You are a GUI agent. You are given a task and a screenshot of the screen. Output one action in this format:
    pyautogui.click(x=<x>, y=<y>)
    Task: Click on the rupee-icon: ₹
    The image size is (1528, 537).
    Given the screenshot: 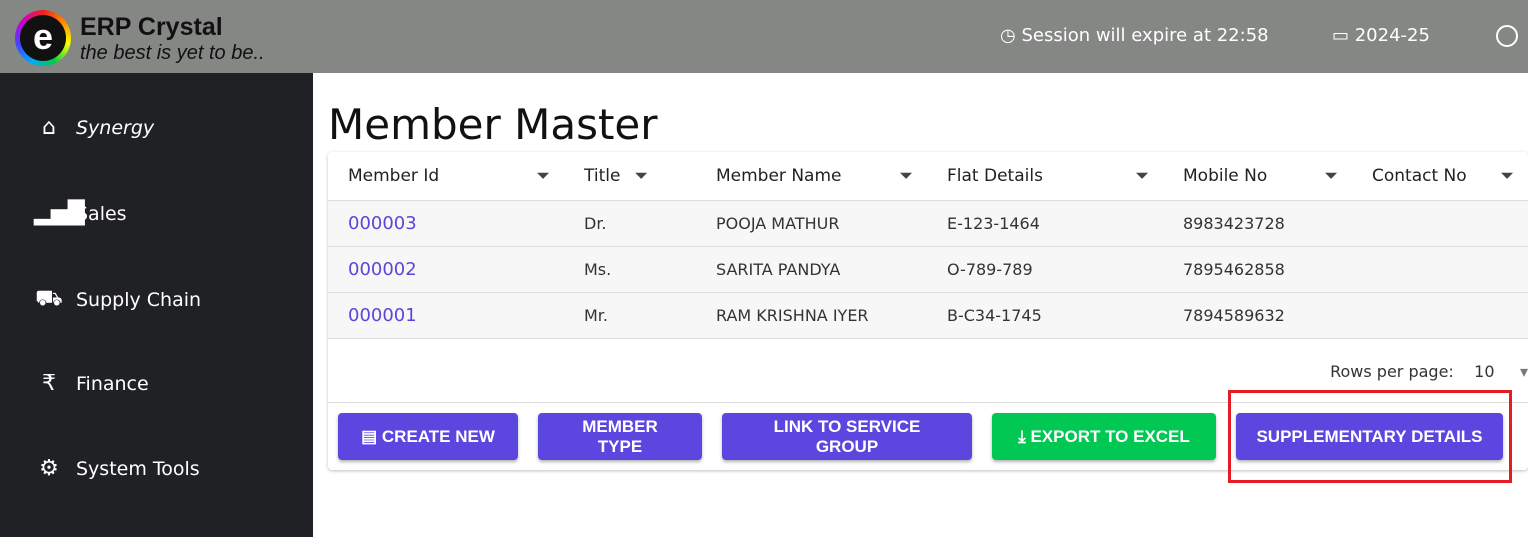 What is the action you would take?
    pyautogui.click(x=49, y=383)
    